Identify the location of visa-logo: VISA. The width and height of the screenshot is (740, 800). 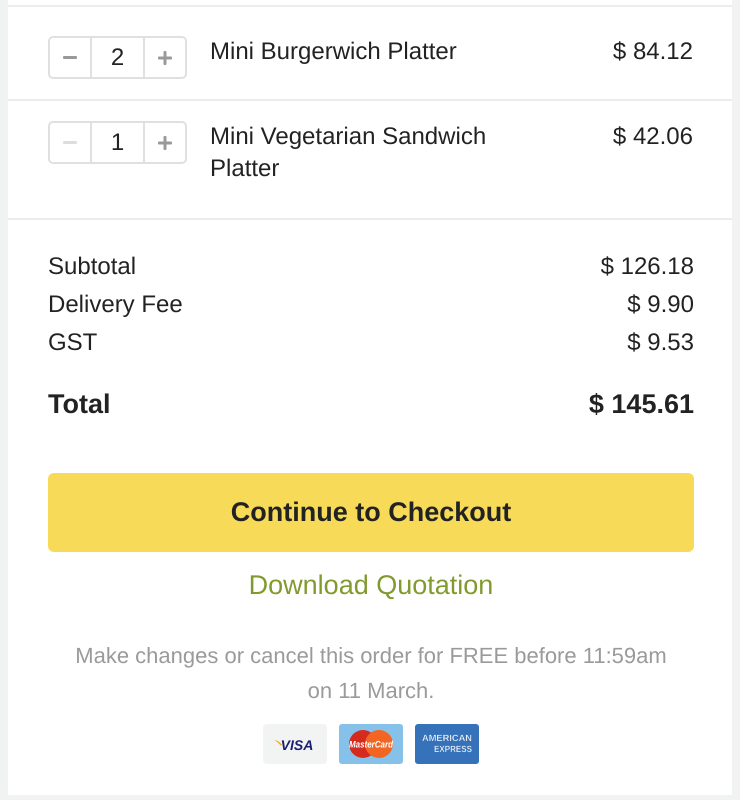
(295, 744).